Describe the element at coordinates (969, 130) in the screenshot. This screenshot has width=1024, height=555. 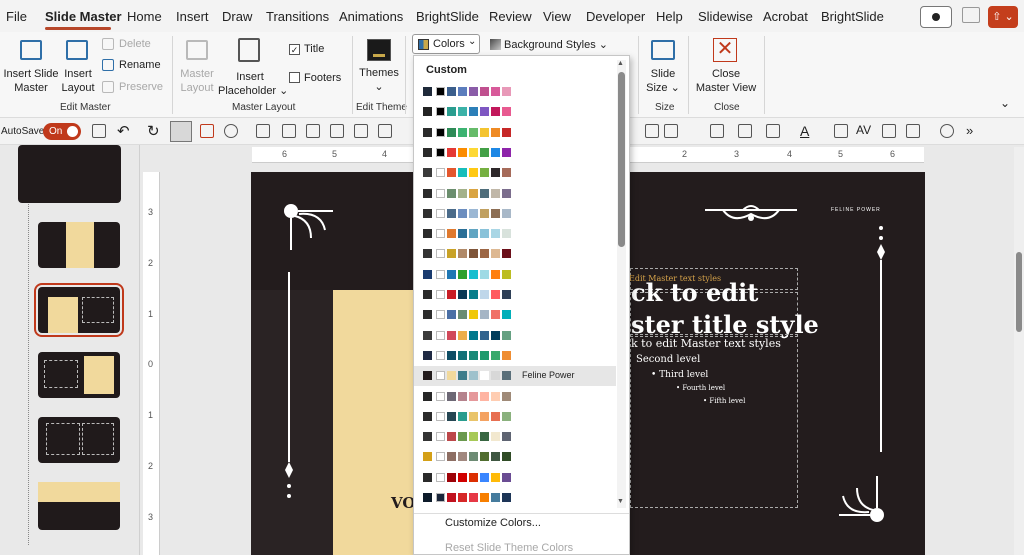
I see `more-commands-icon: »` at that location.